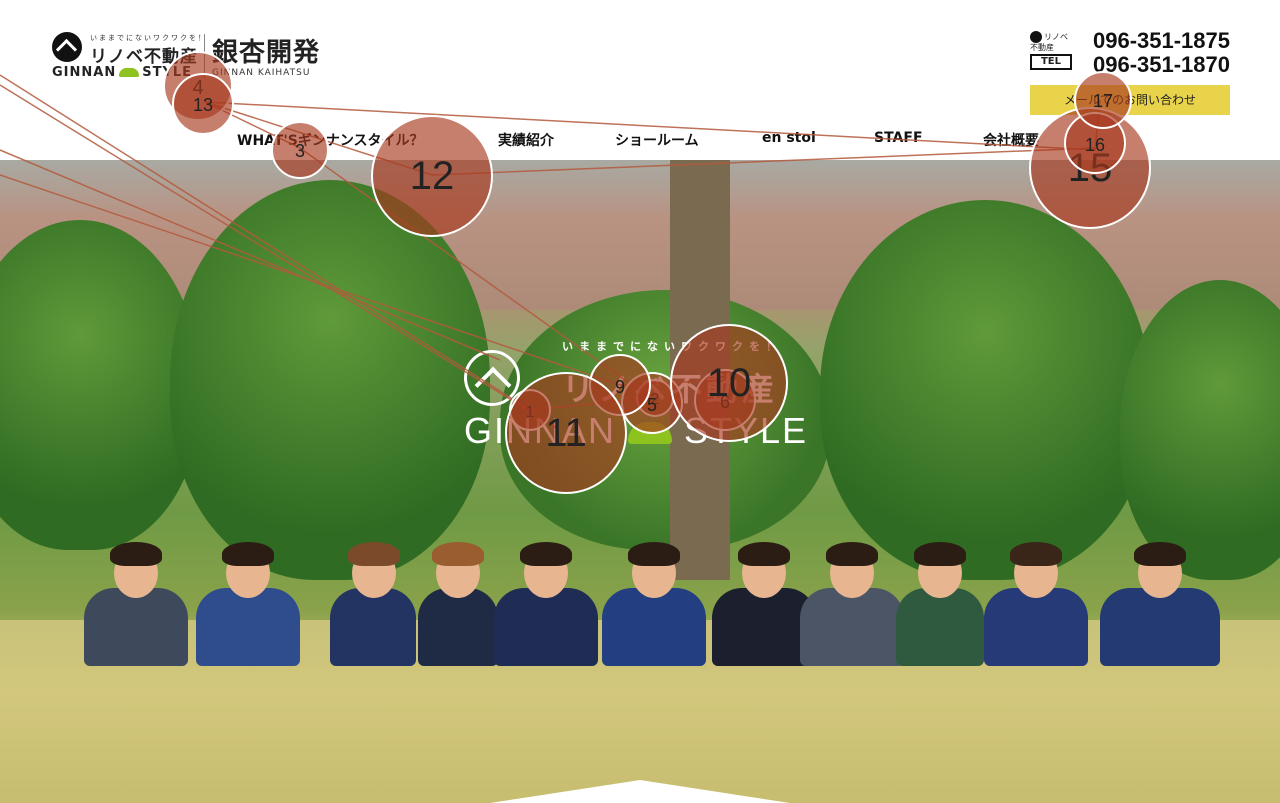  Describe the element at coordinates (204, 56) in the screenshot. I see `logo-divider` at that location.